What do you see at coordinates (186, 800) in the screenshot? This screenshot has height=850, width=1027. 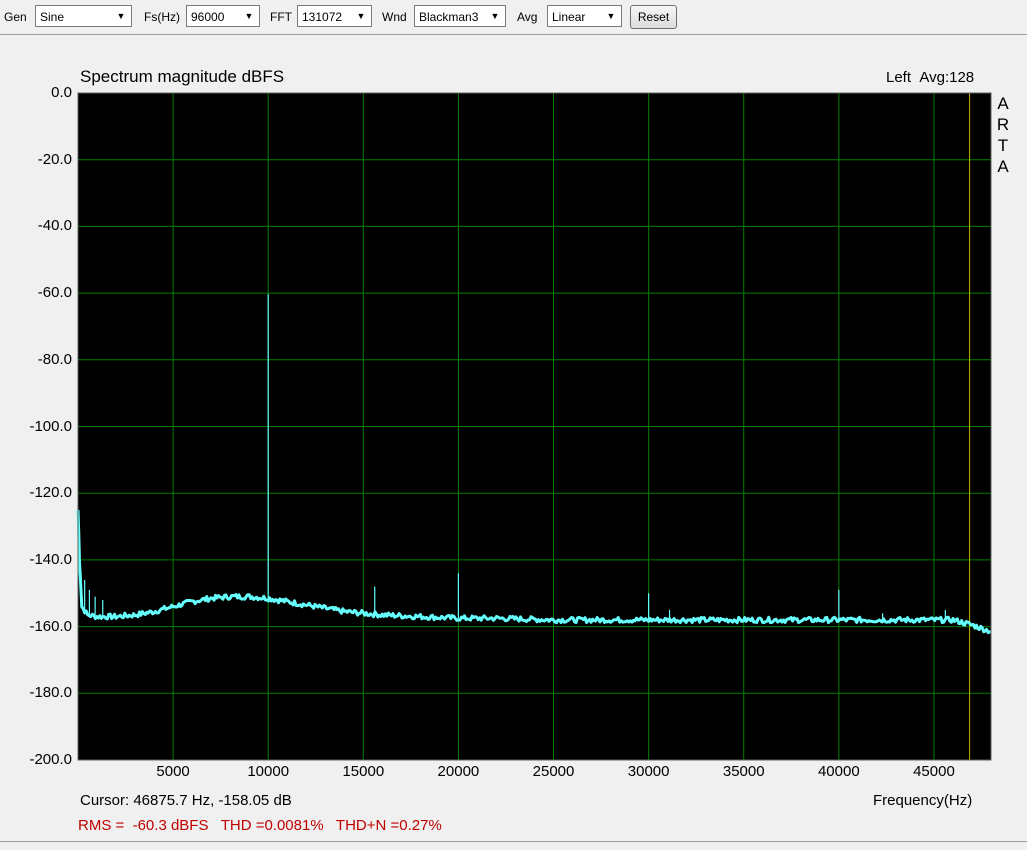 I see `cursor-readout: Cursor: 46875.7 Hz, -158.05 dB` at bounding box center [186, 800].